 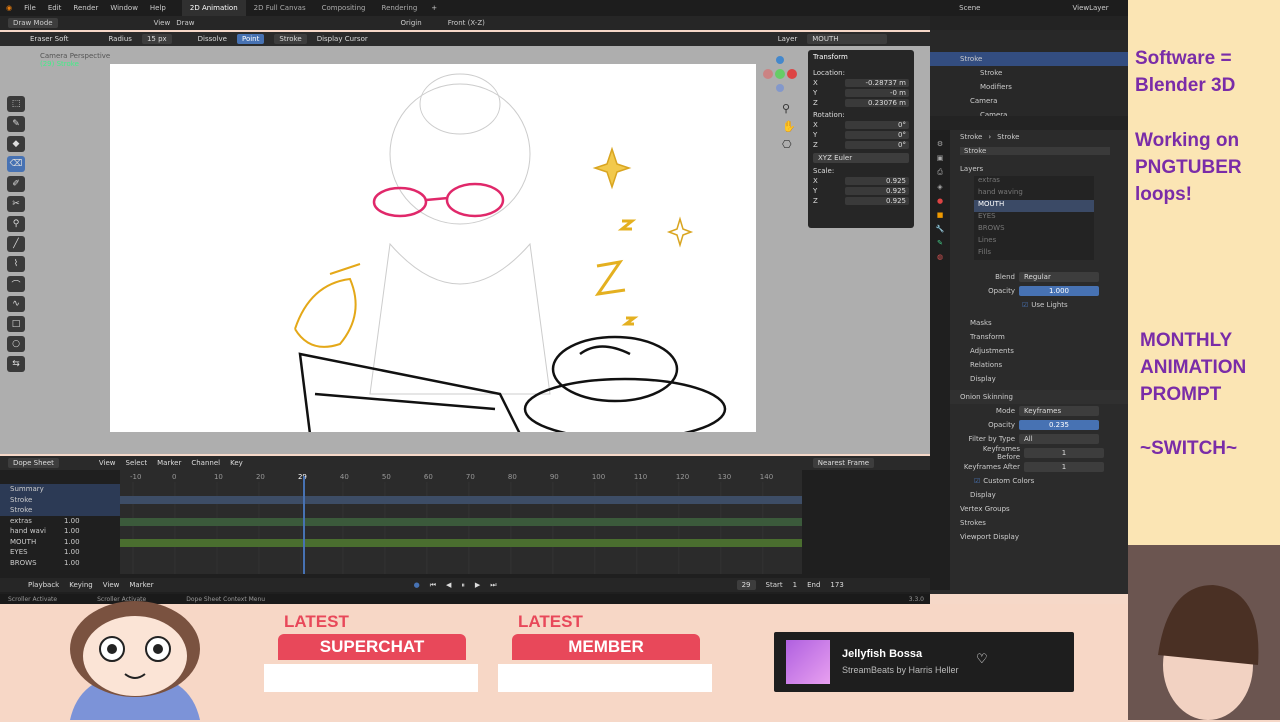 I want to click on subpanel-header: Transform, so click(x=1029, y=337).